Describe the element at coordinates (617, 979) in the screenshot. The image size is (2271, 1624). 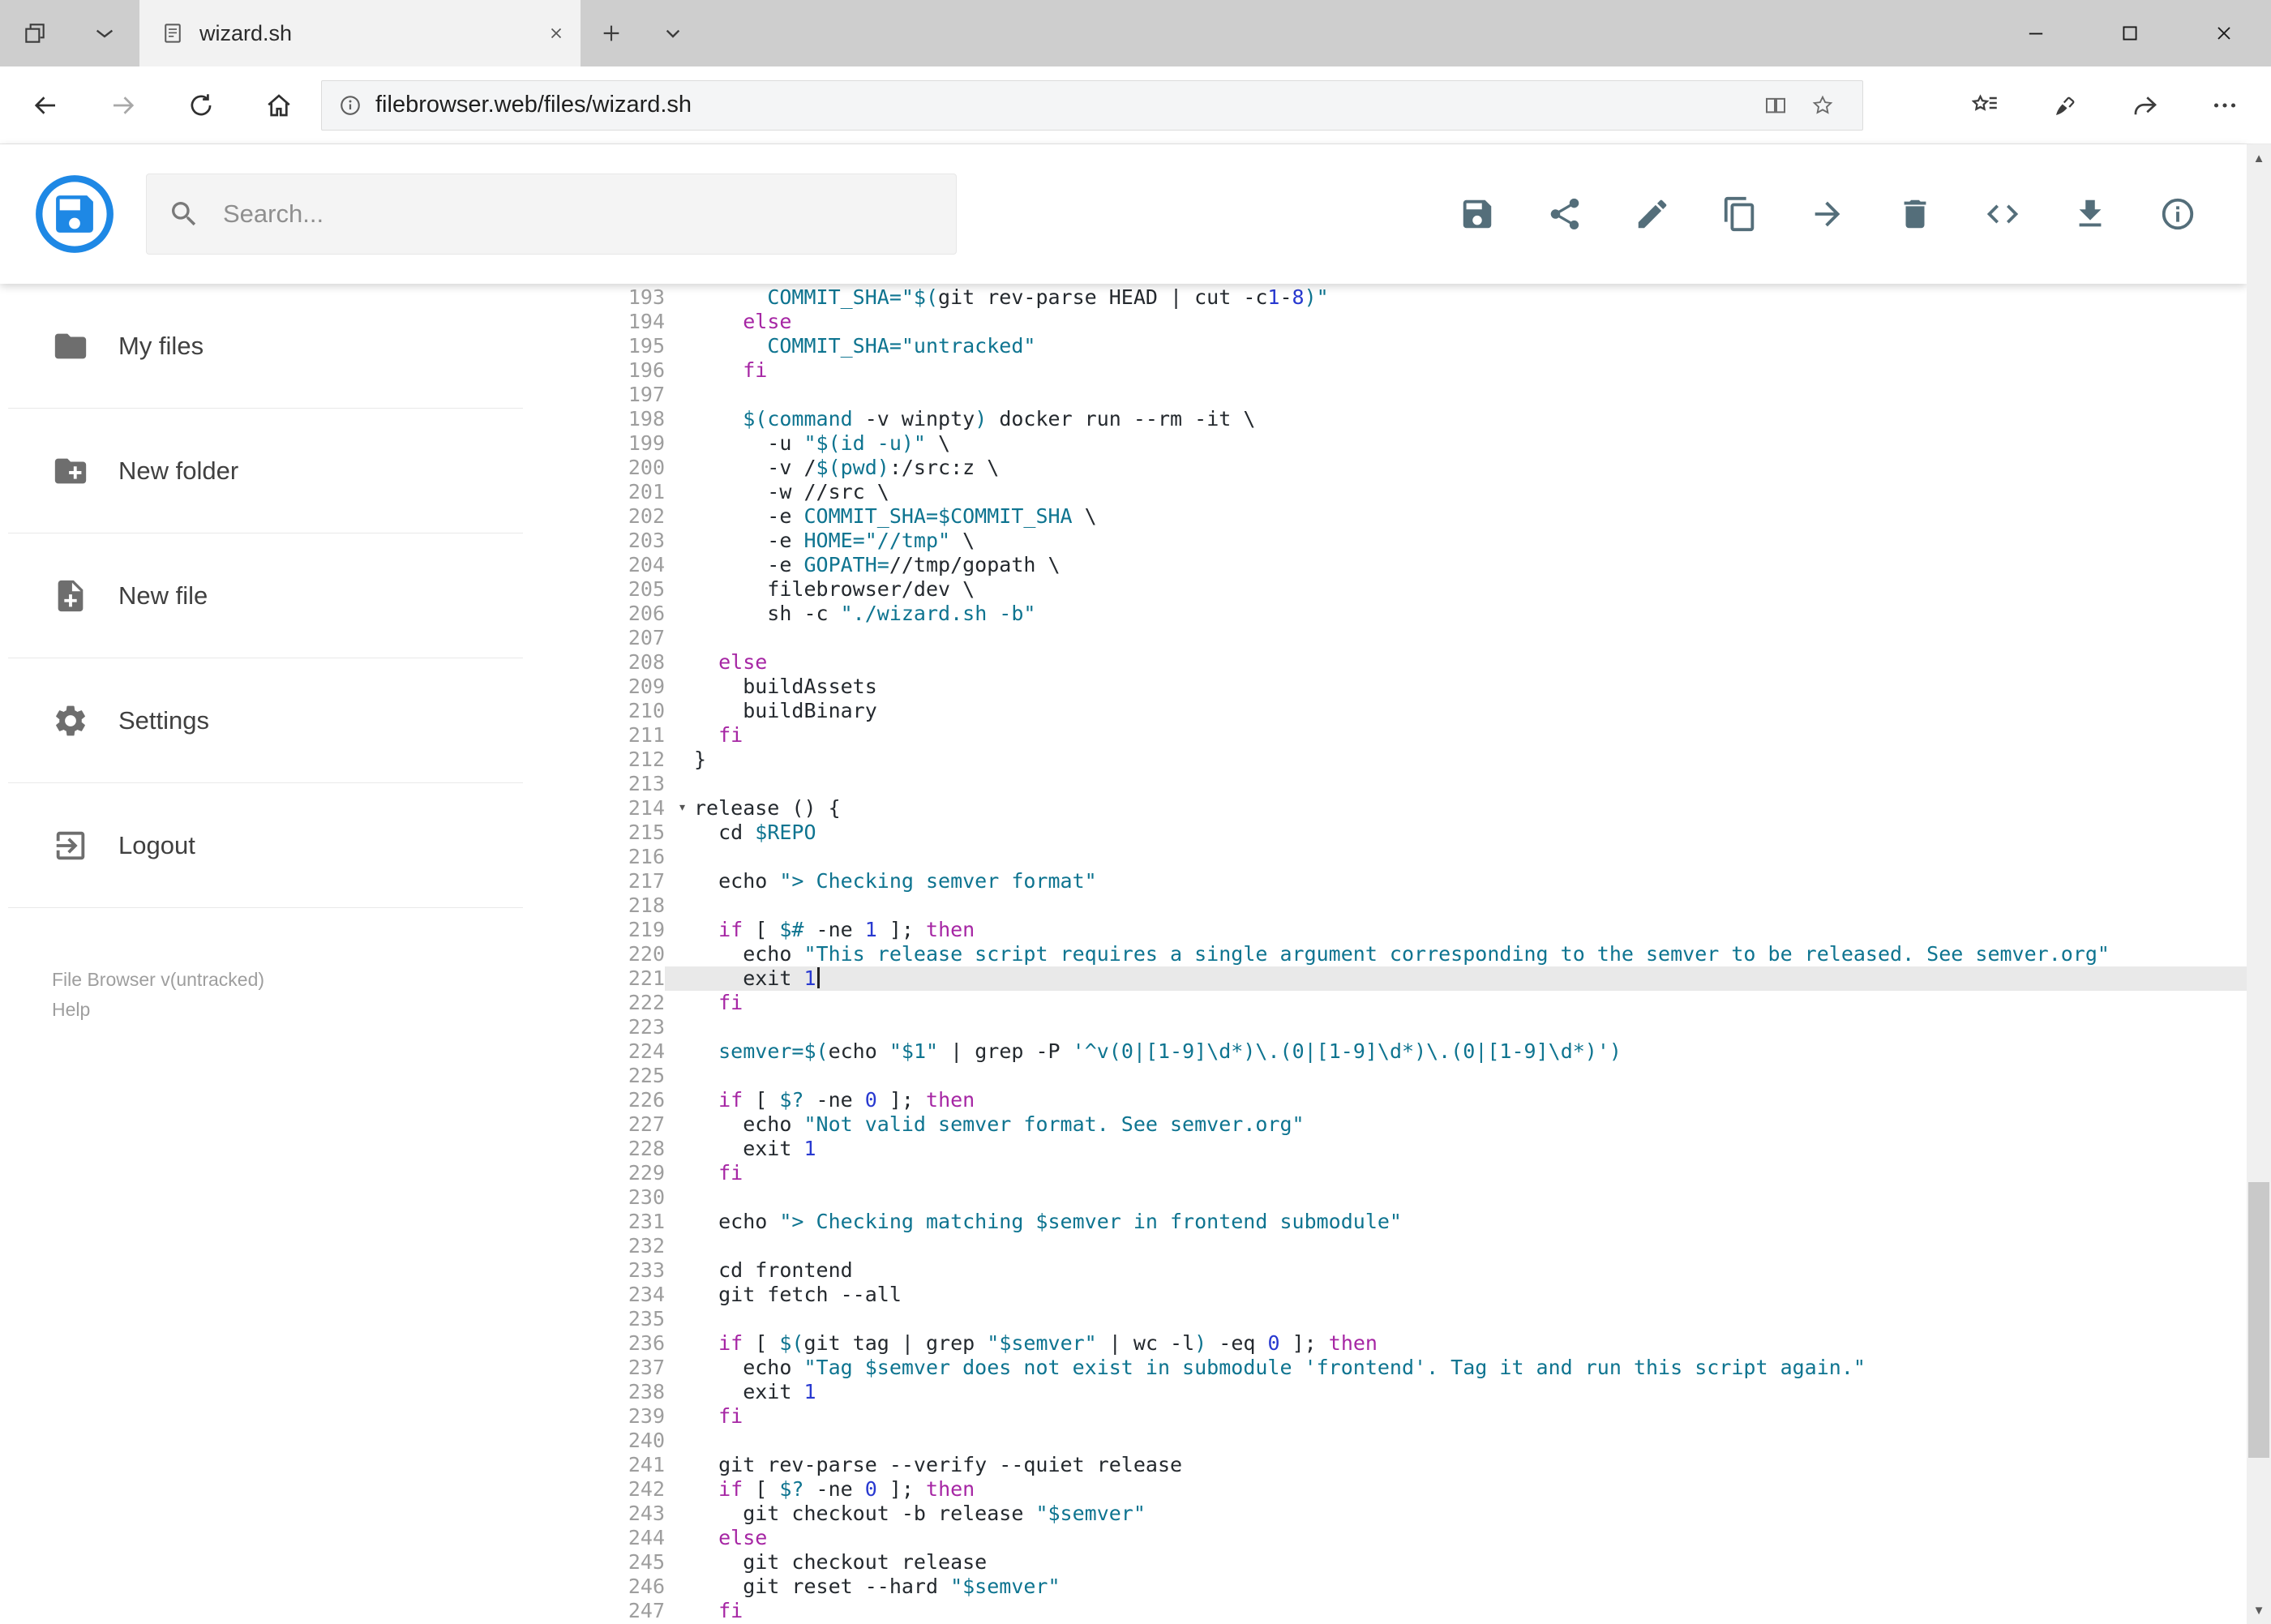
I see `line-number: 221` at that location.